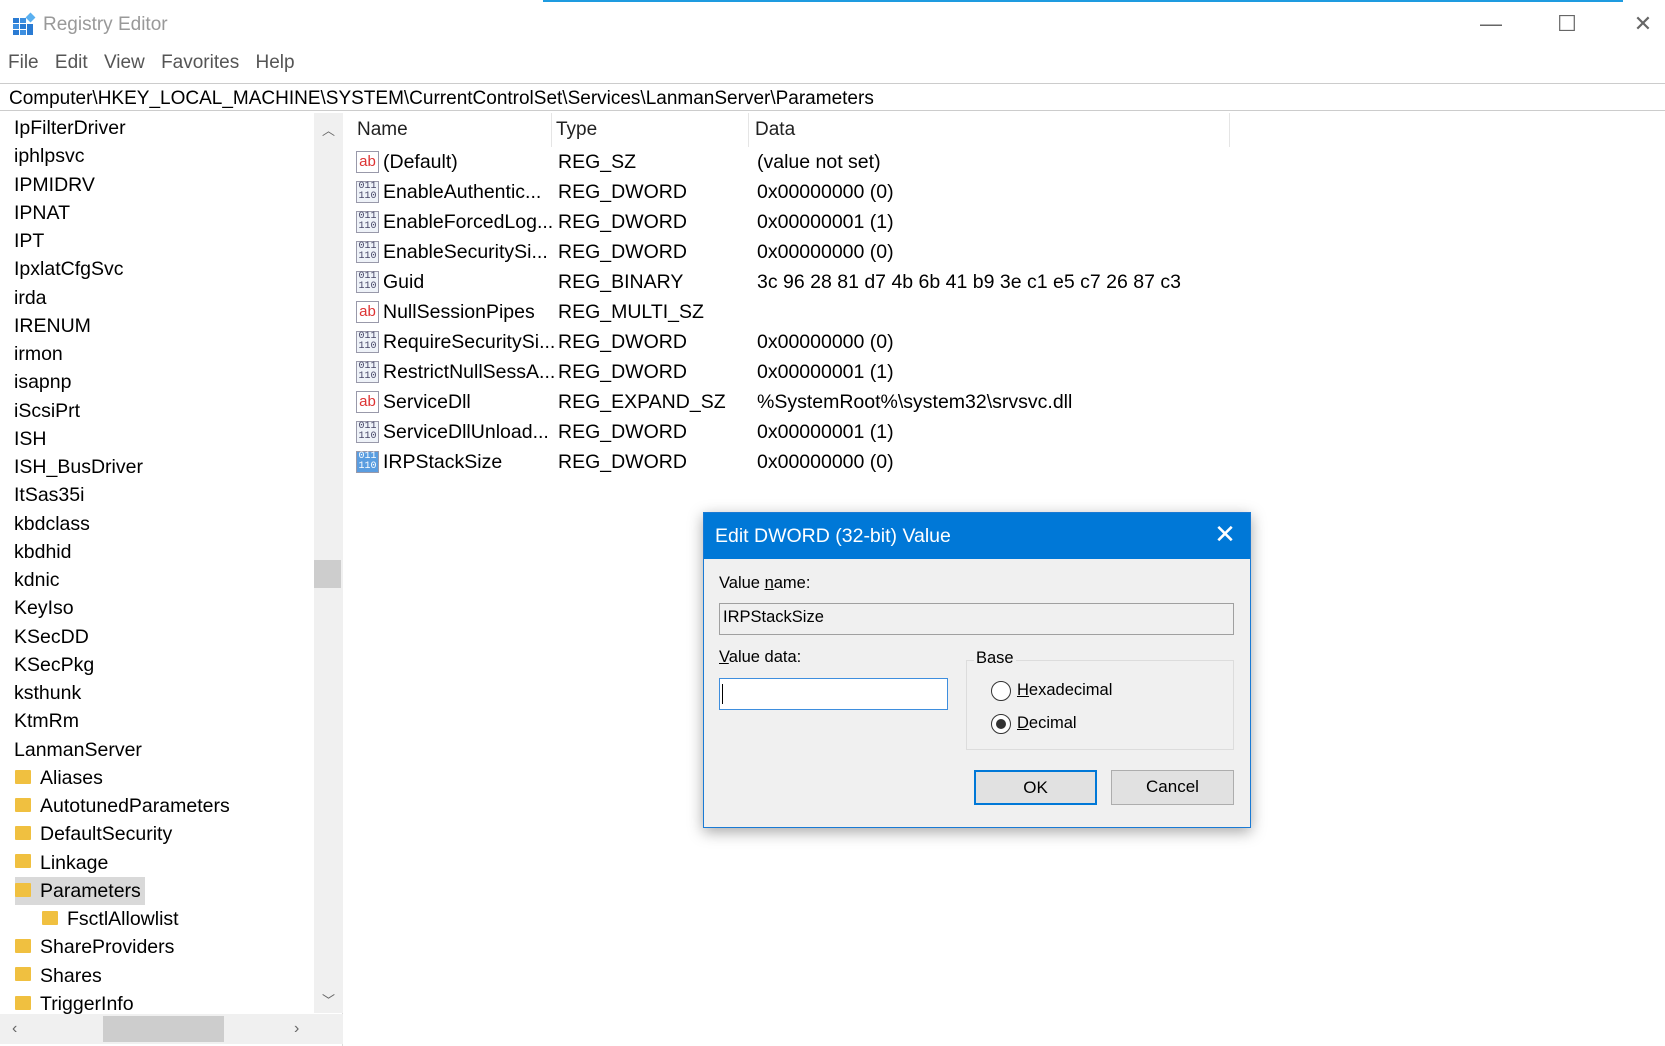 This screenshot has height=1046, width=1665. I want to click on tree-item: LanmanServer, so click(78, 750).